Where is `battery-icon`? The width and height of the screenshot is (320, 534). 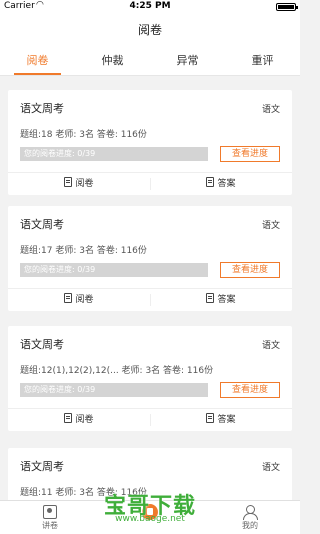
battery-icon is located at coordinates (287, 7).